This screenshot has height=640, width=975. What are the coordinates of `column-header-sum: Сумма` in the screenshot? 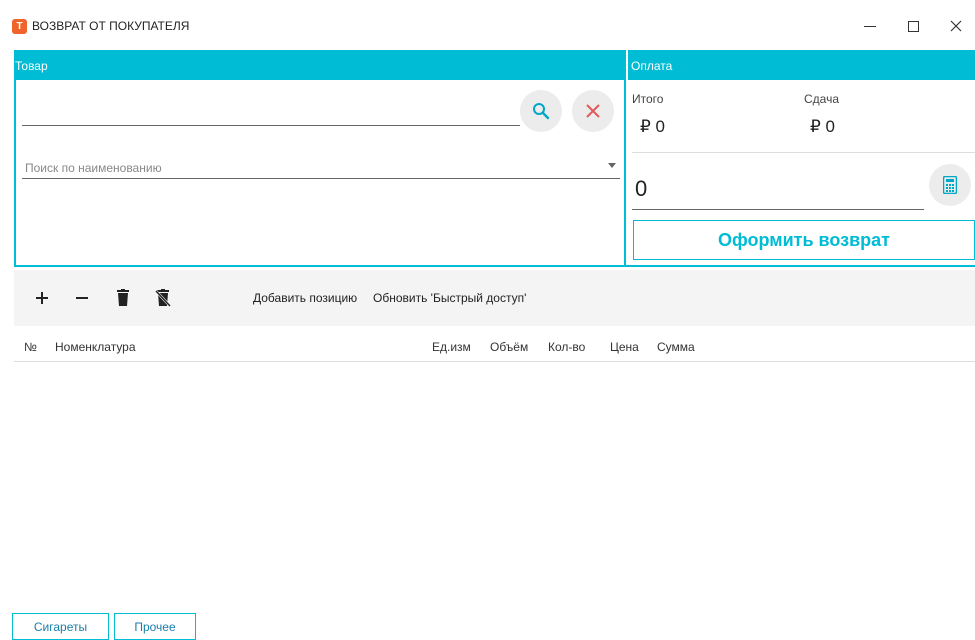 It's located at (676, 347).